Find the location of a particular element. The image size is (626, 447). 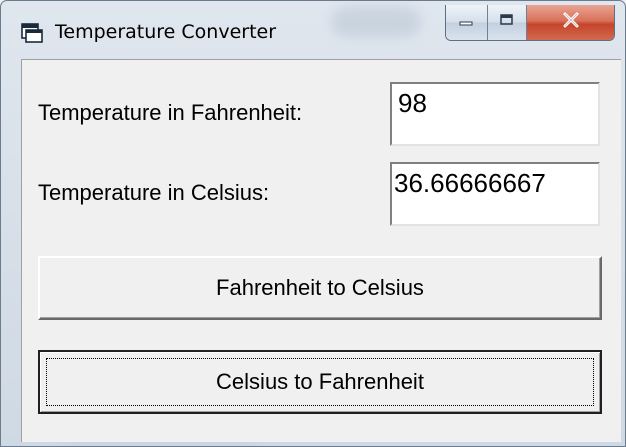

caption-buttons is located at coordinates (530, 23).